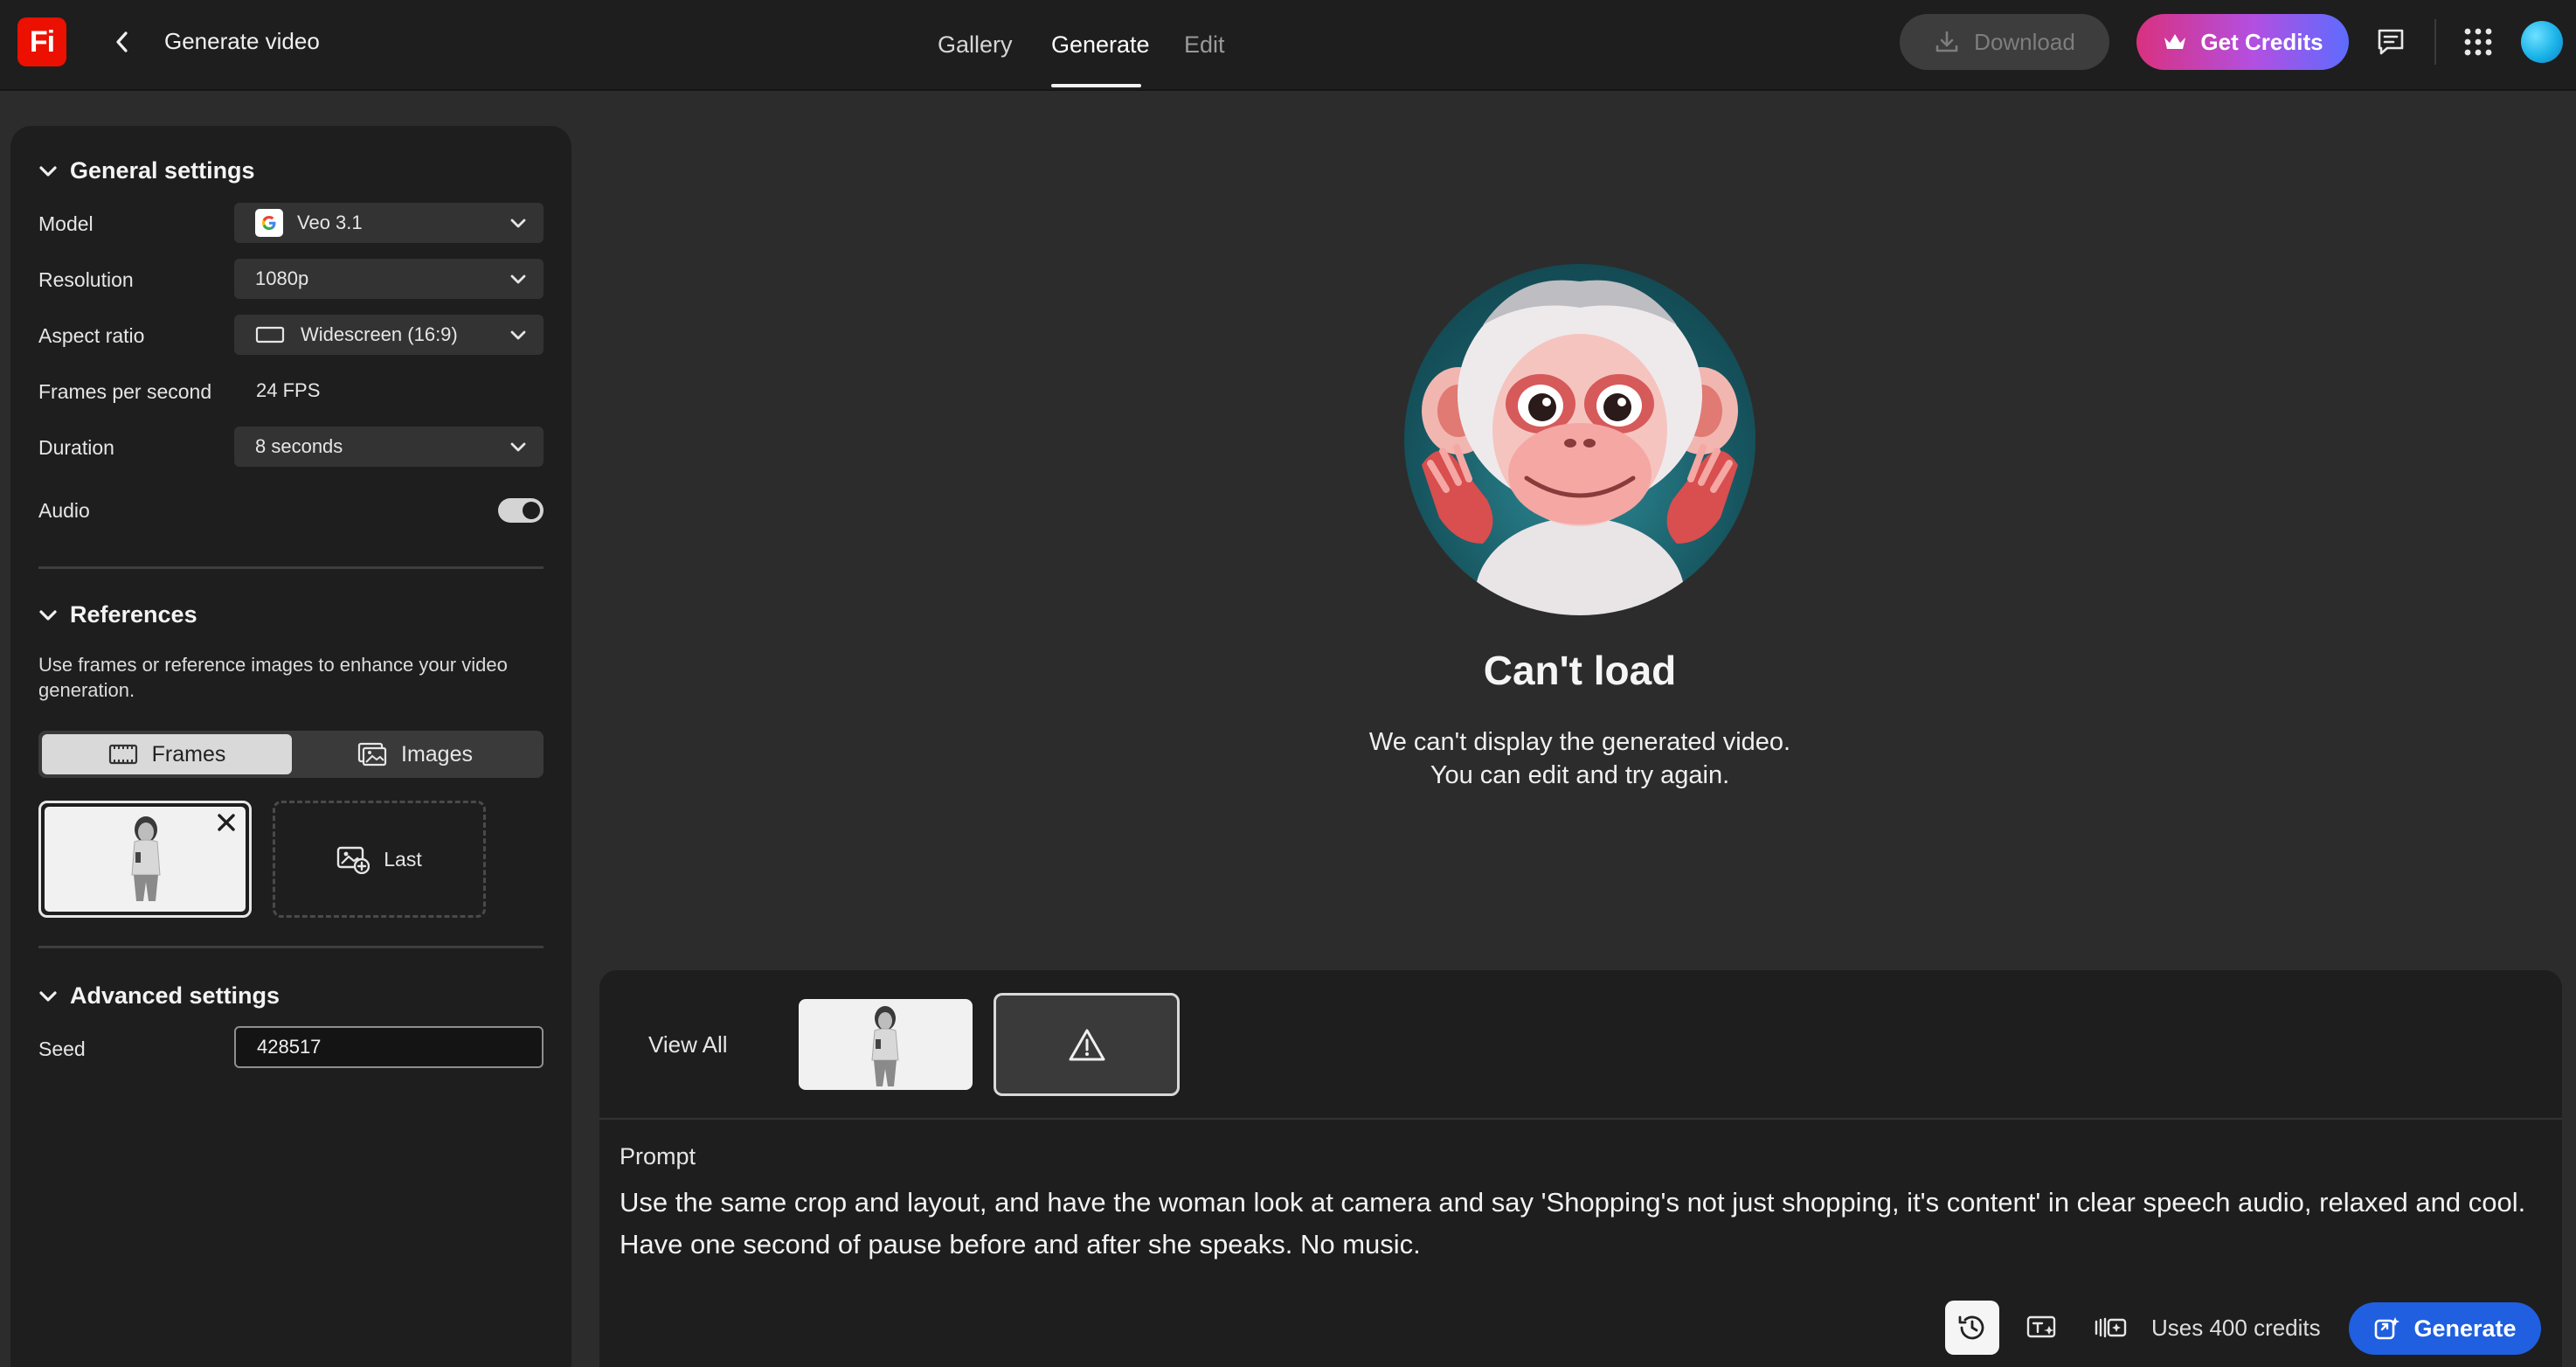 The width and height of the screenshot is (2576, 1367). Describe the element at coordinates (1100, 45) in the screenshot. I see `tab-generate: Generate` at that location.